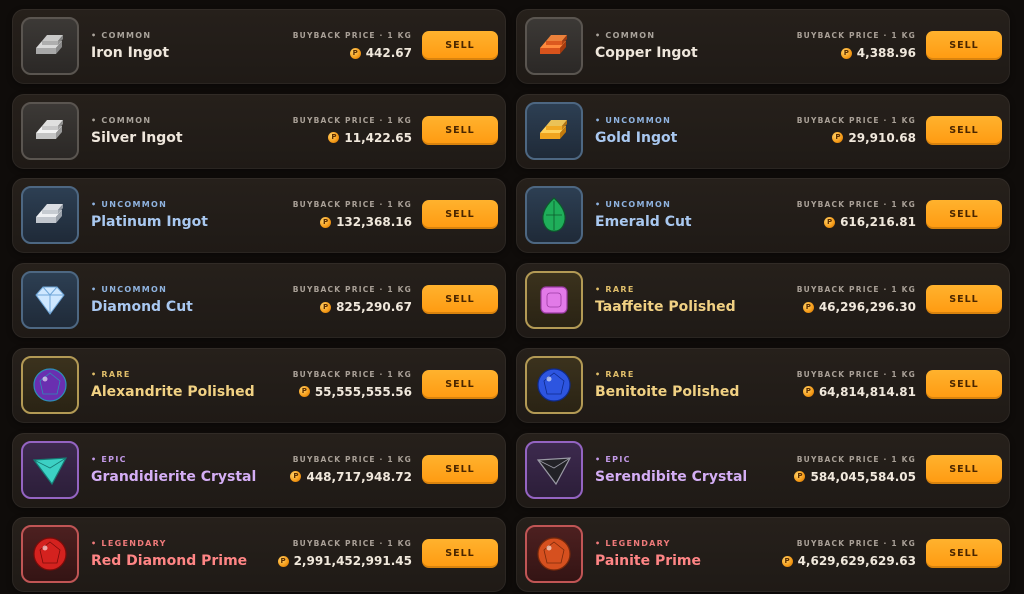  What do you see at coordinates (646, 53) in the screenshot?
I see `item-name: Copper Ingot` at bounding box center [646, 53].